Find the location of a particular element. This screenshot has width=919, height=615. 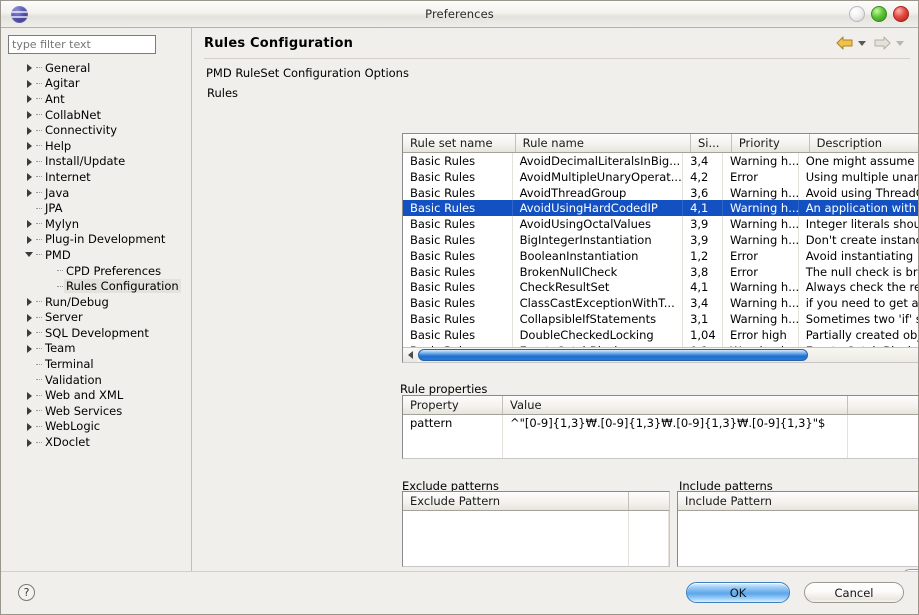

property-name: pattern is located at coordinates (453, 423).